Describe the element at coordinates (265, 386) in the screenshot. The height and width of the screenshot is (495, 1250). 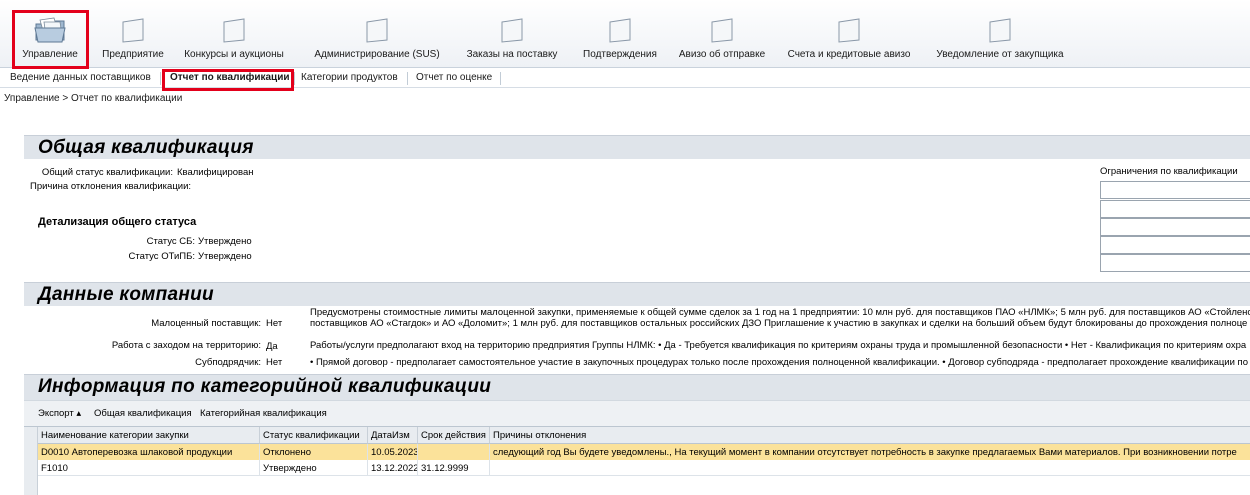
I see `section-title: Информация по категорийной квалификации` at that location.